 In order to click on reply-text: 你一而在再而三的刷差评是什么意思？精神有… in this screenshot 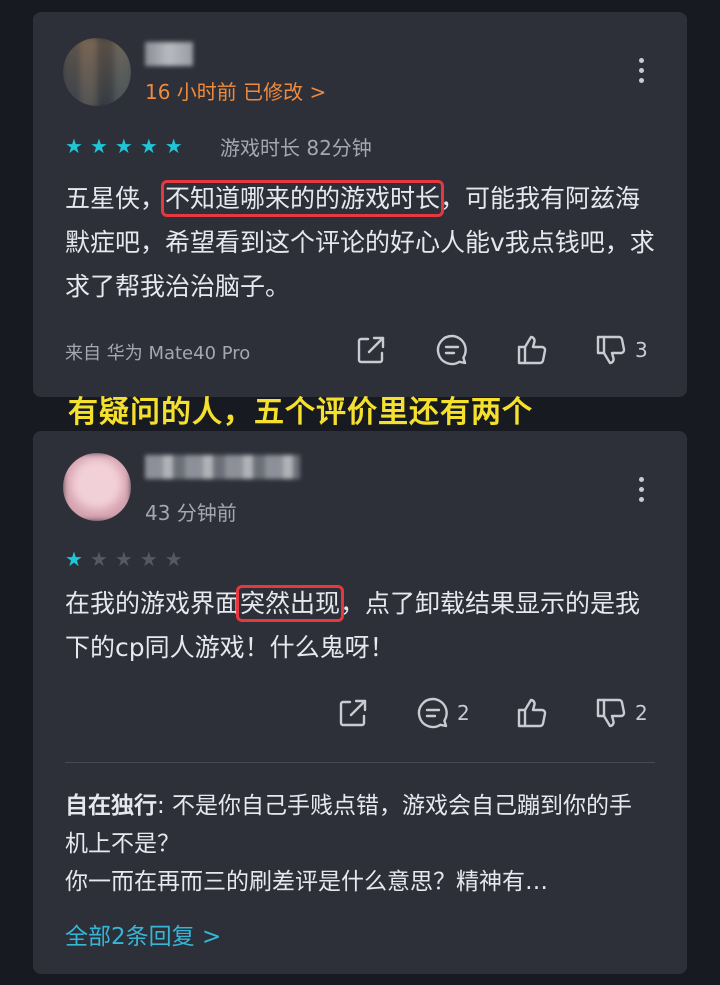, I will do `click(306, 882)`.